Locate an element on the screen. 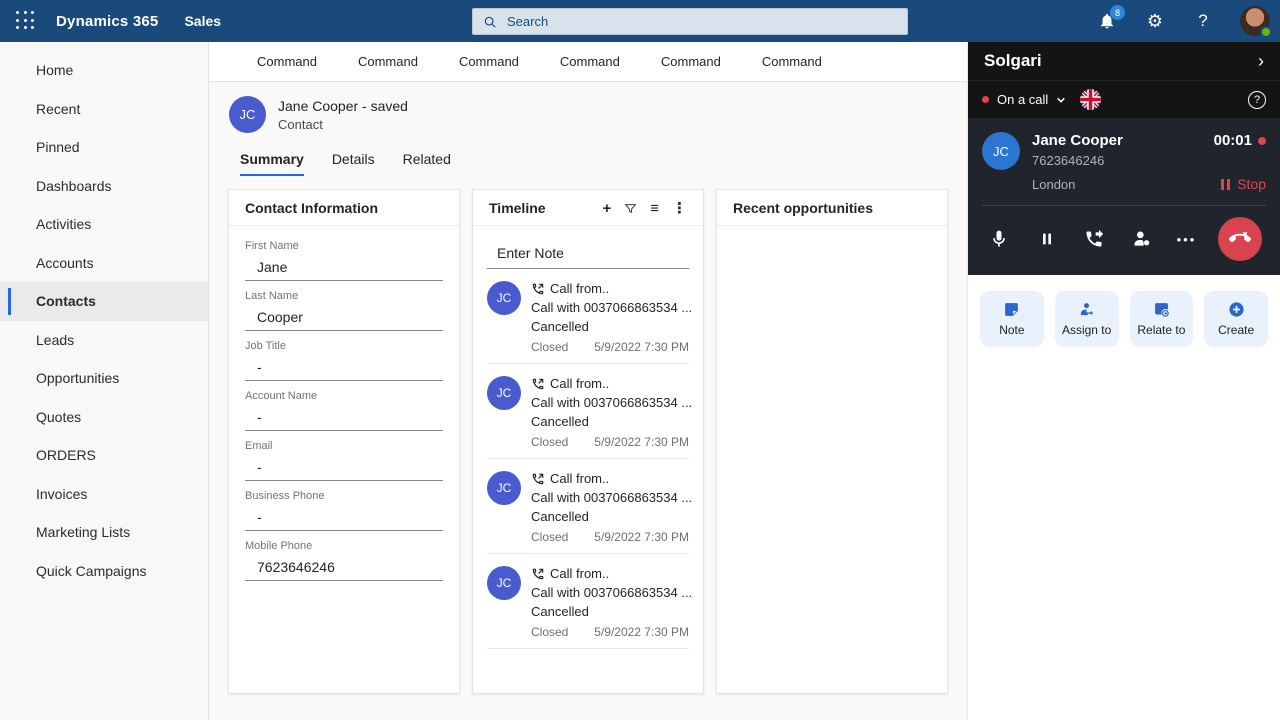 Image resolution: width=1280 pixels, height=720 pixels. caller-location: London is located at coordinates (1054, 184).